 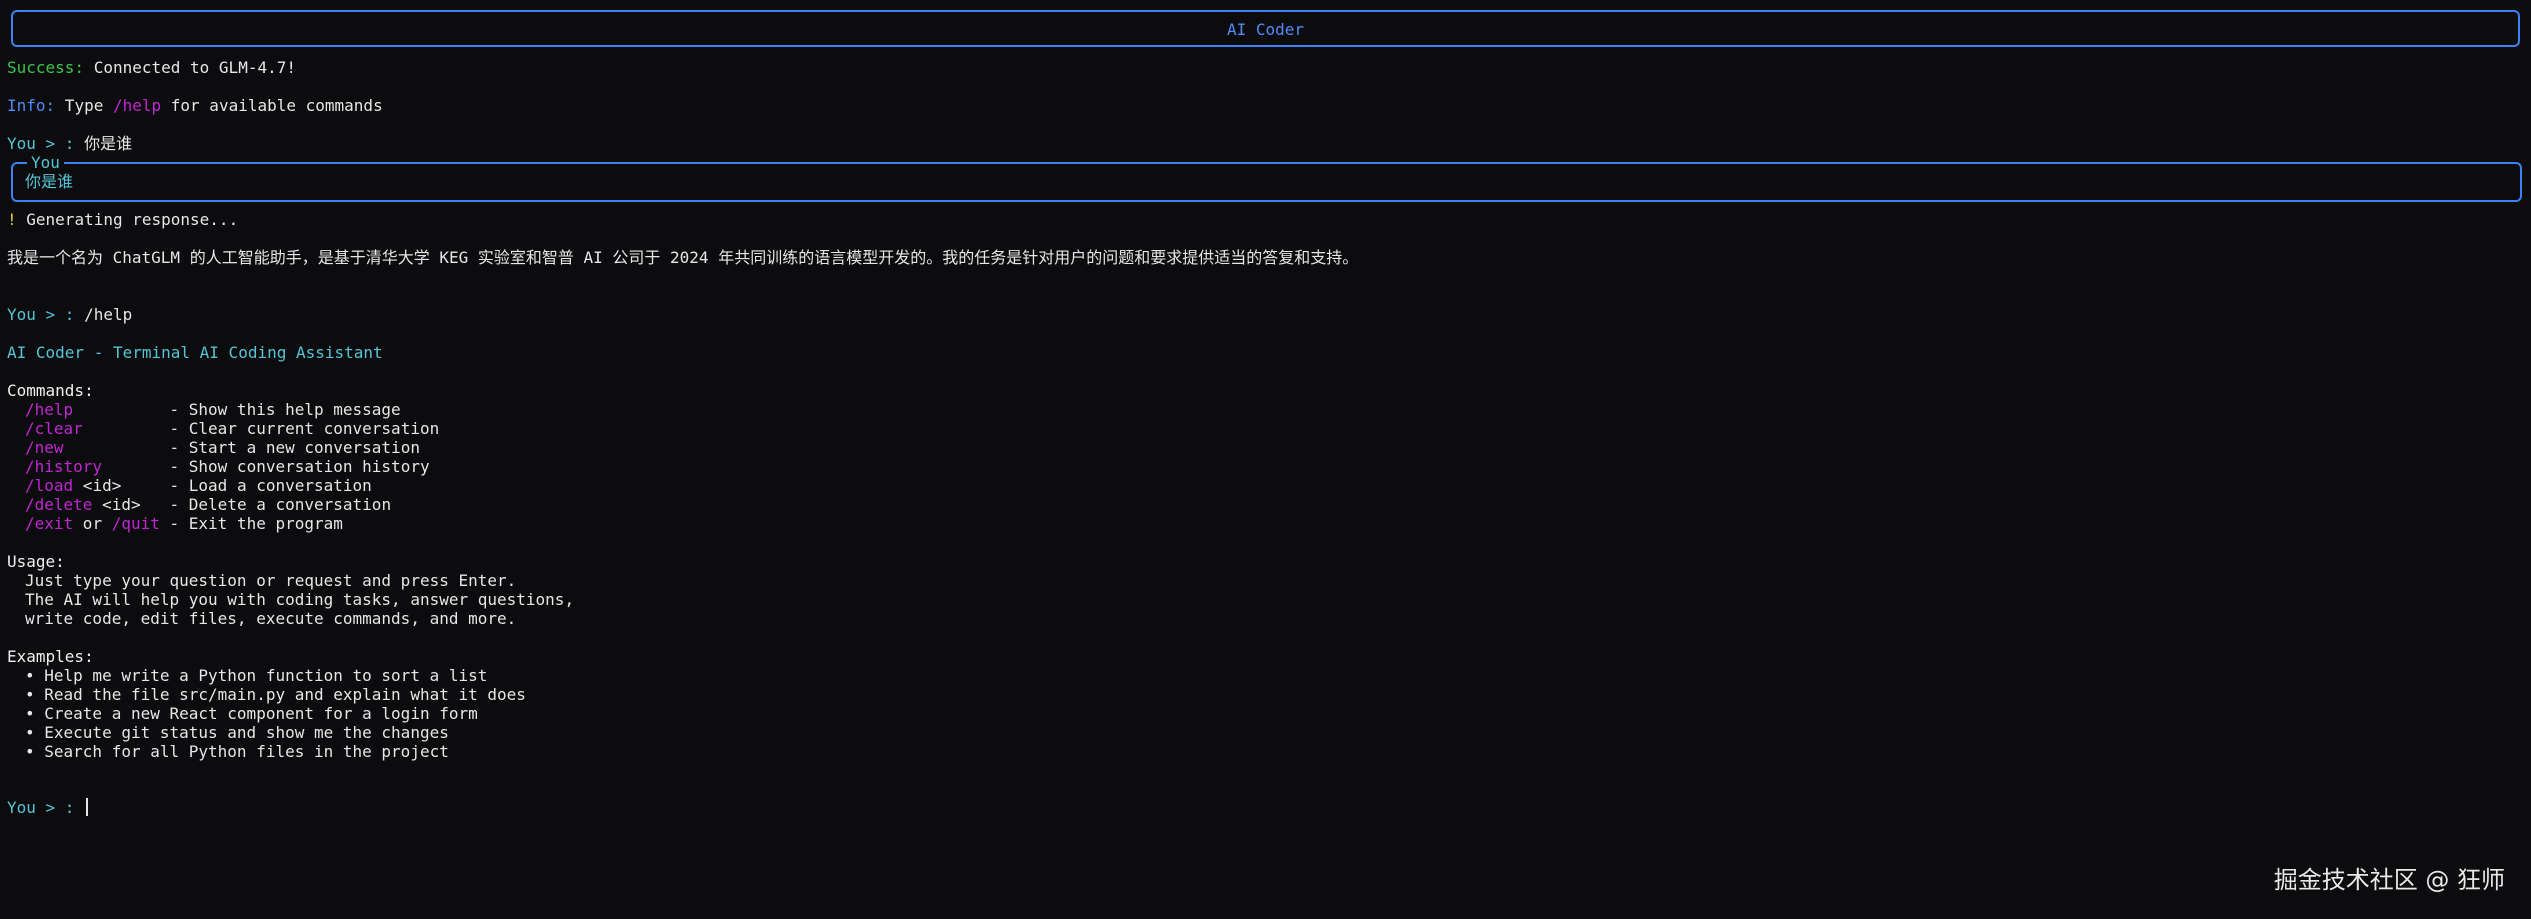 I want to click on prompt-line: You > : 你是谁, so click(x=69, y=143).